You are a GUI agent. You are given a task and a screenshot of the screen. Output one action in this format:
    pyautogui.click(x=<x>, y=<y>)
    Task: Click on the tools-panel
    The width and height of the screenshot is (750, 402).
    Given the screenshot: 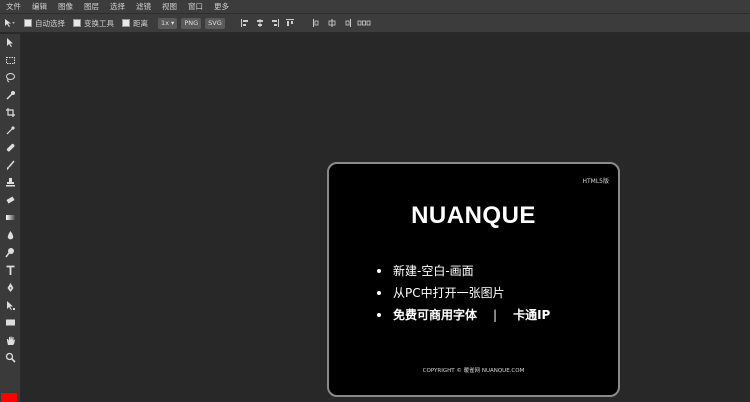 What is the action you would take?
    pyautogui.click(x=10, y=218)
    